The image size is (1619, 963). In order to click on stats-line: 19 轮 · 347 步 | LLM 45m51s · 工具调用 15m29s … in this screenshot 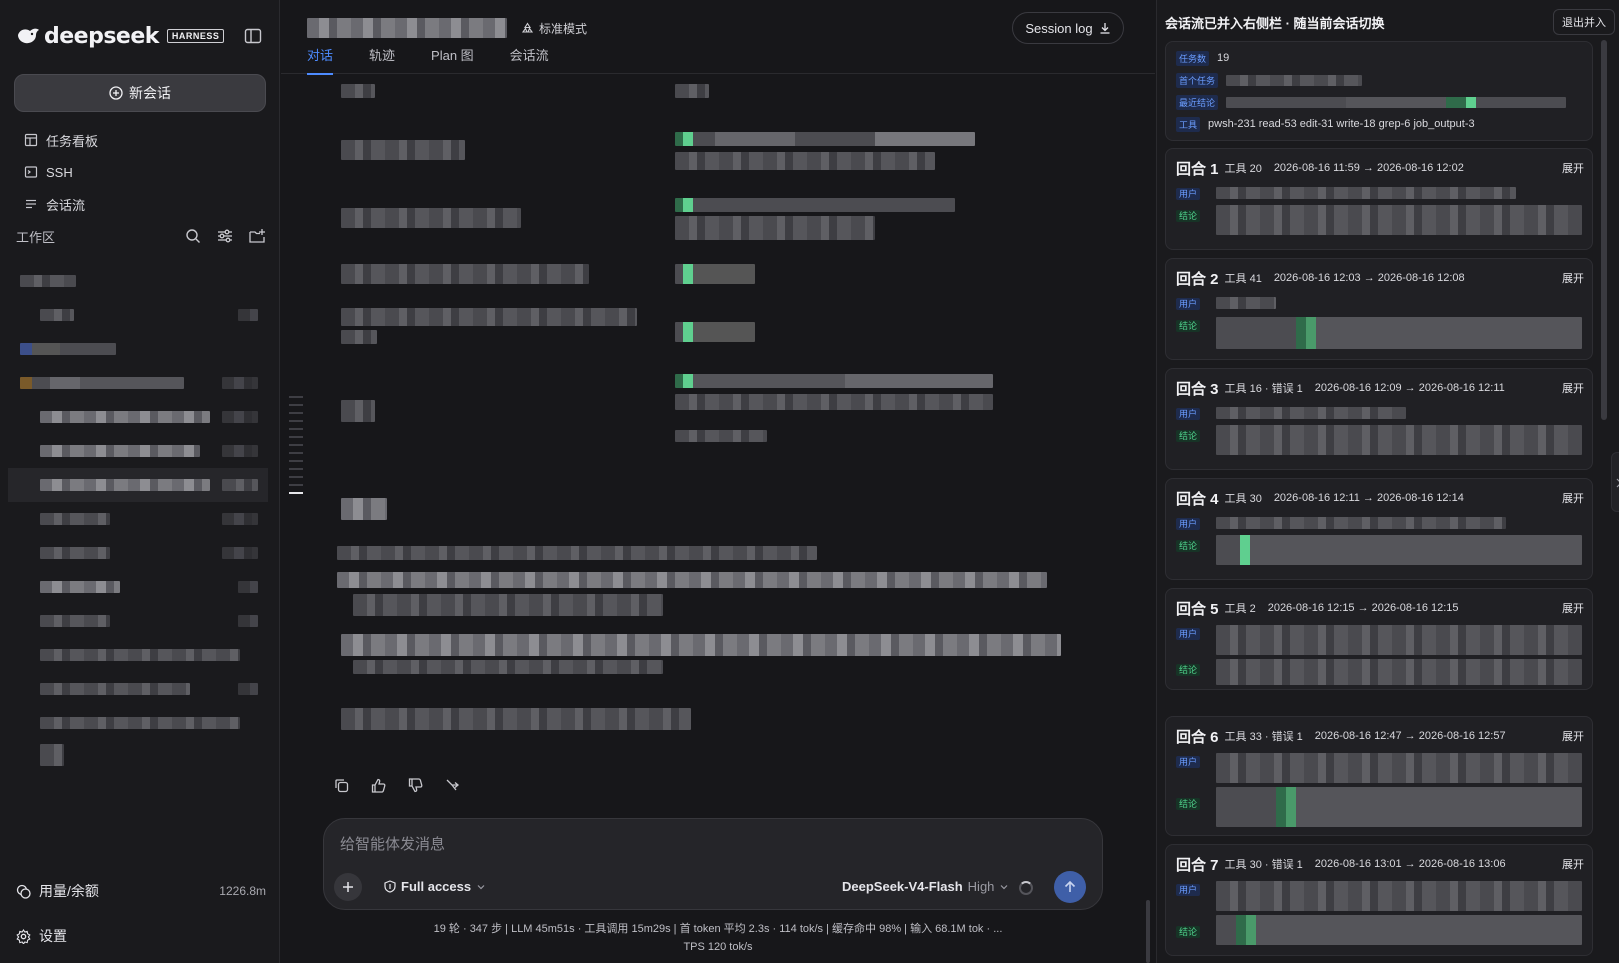, I will do `click(718, 929)`.